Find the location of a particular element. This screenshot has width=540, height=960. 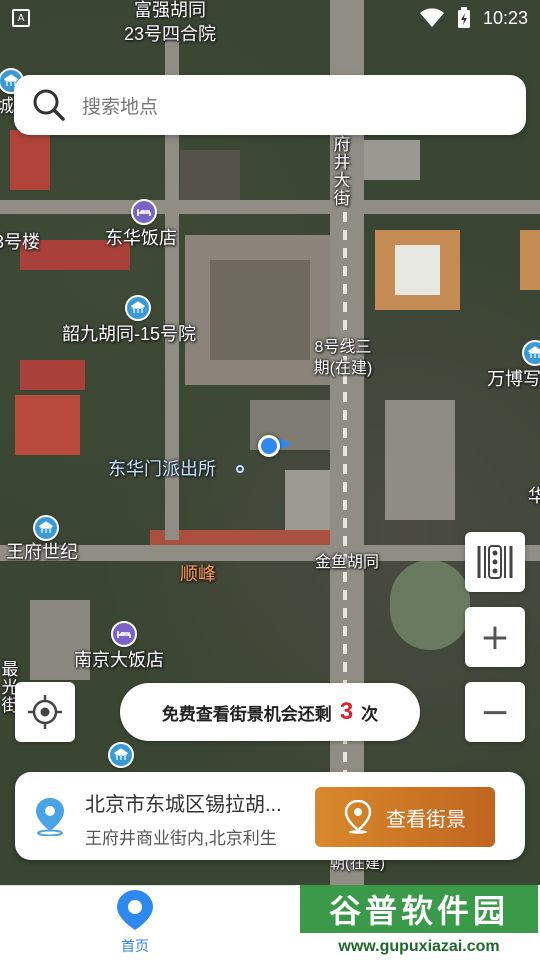

map-poi-dot is located at coordinates (240, 469).